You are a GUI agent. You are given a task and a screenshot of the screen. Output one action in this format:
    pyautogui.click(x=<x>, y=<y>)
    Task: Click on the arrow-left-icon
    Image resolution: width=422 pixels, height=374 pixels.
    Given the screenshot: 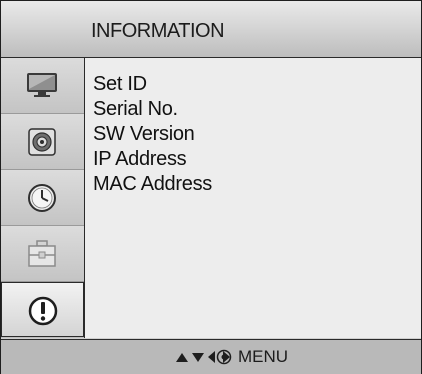 What is the action you would take?
    pyautogui.click(x=211, y=357)
    